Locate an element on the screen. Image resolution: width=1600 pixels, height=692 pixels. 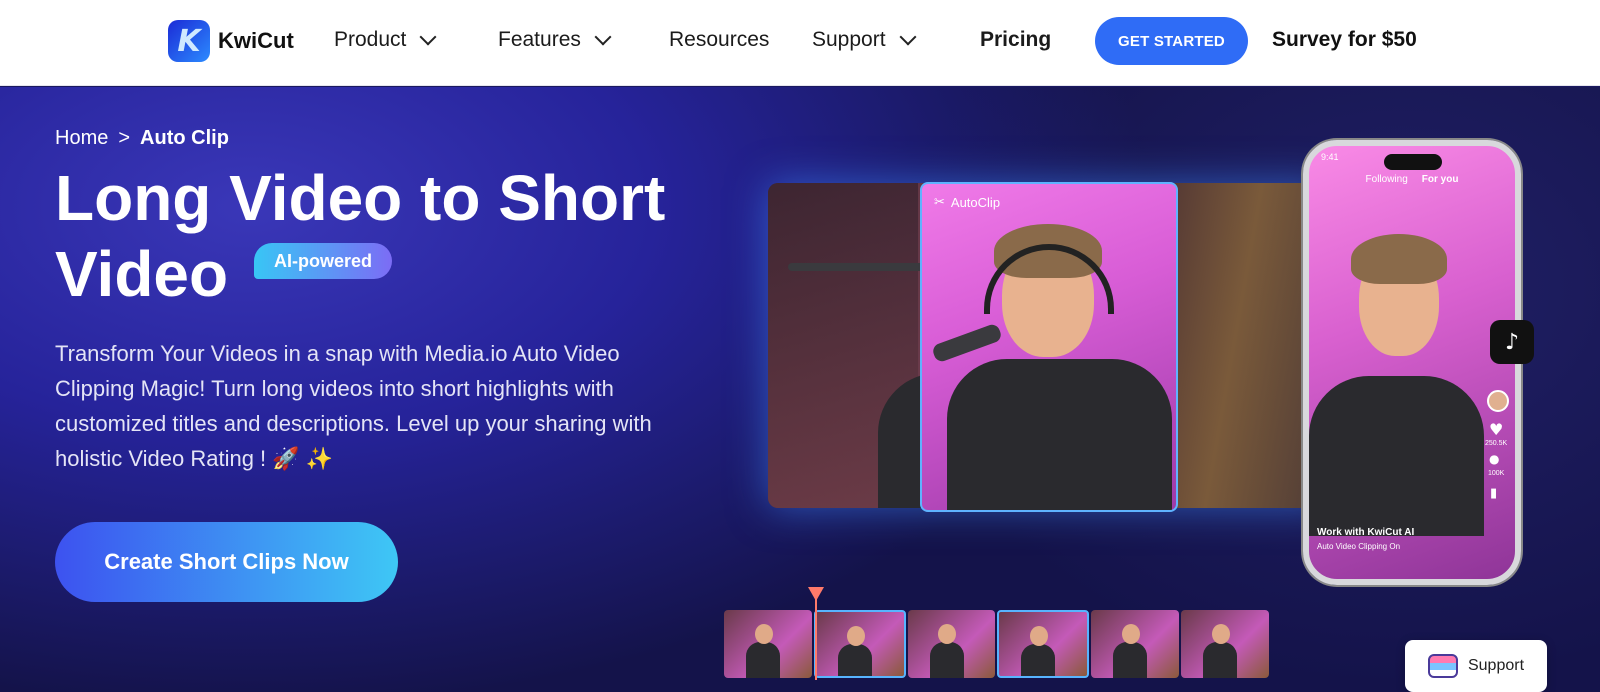
nav-product: Product is located at coordinates (385, 40).